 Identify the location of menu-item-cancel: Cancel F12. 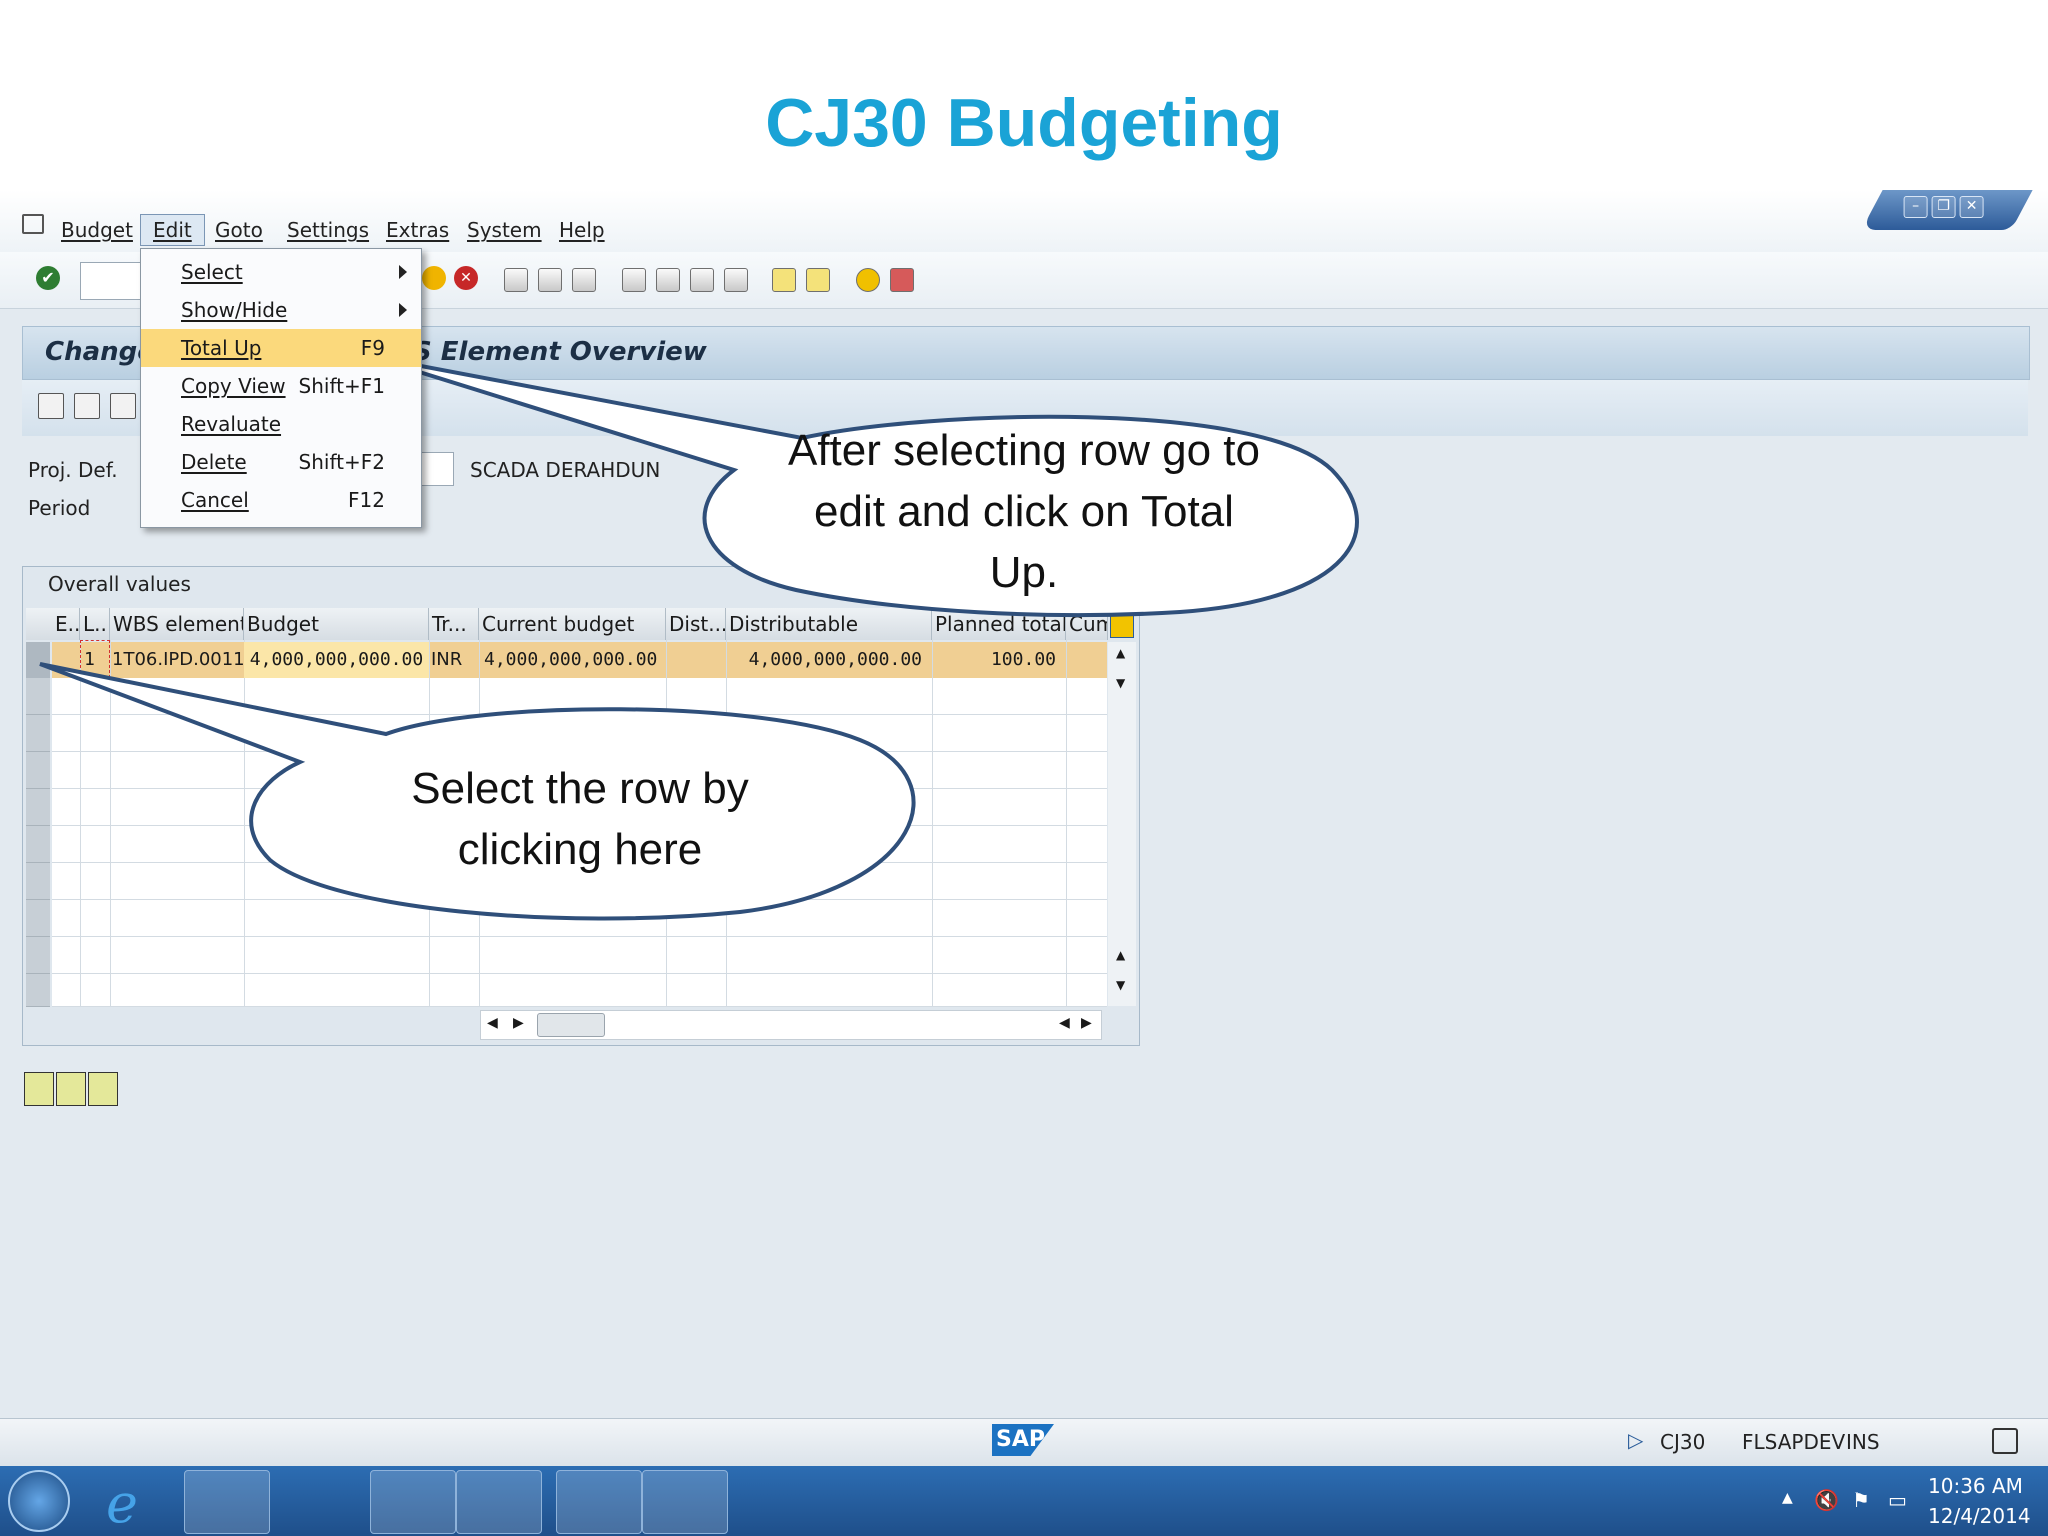
(281, 500).